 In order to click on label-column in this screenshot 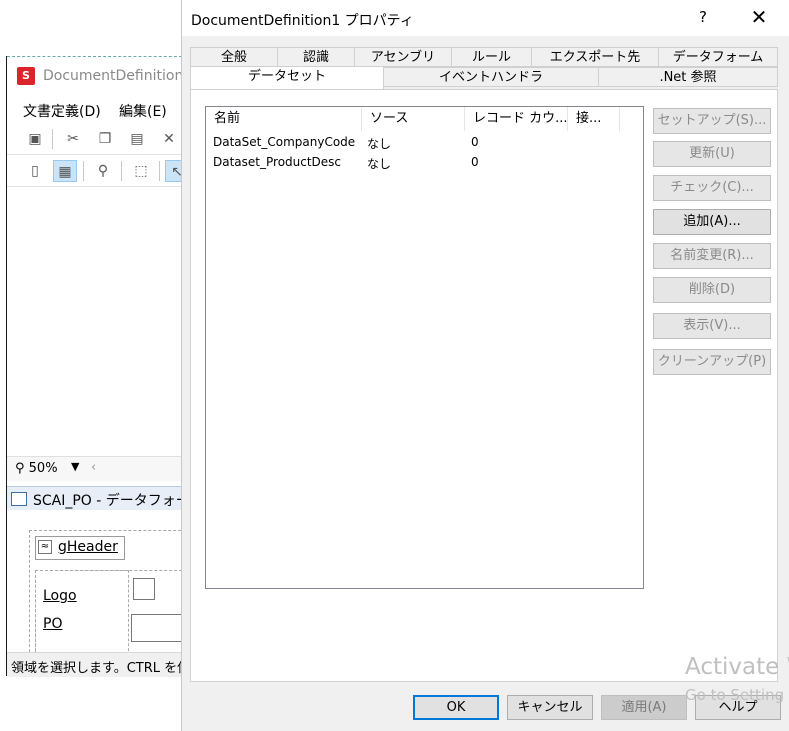, I will do `click(82, 613)`.